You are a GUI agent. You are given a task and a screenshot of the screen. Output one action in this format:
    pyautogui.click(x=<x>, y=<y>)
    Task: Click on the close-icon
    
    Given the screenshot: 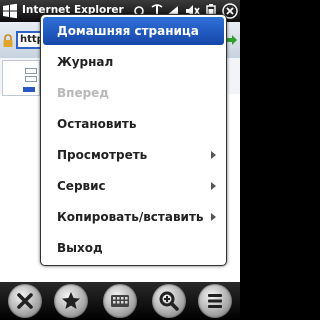 What is the action you would take?
    pyautogui.click(x=25, y=301)
    